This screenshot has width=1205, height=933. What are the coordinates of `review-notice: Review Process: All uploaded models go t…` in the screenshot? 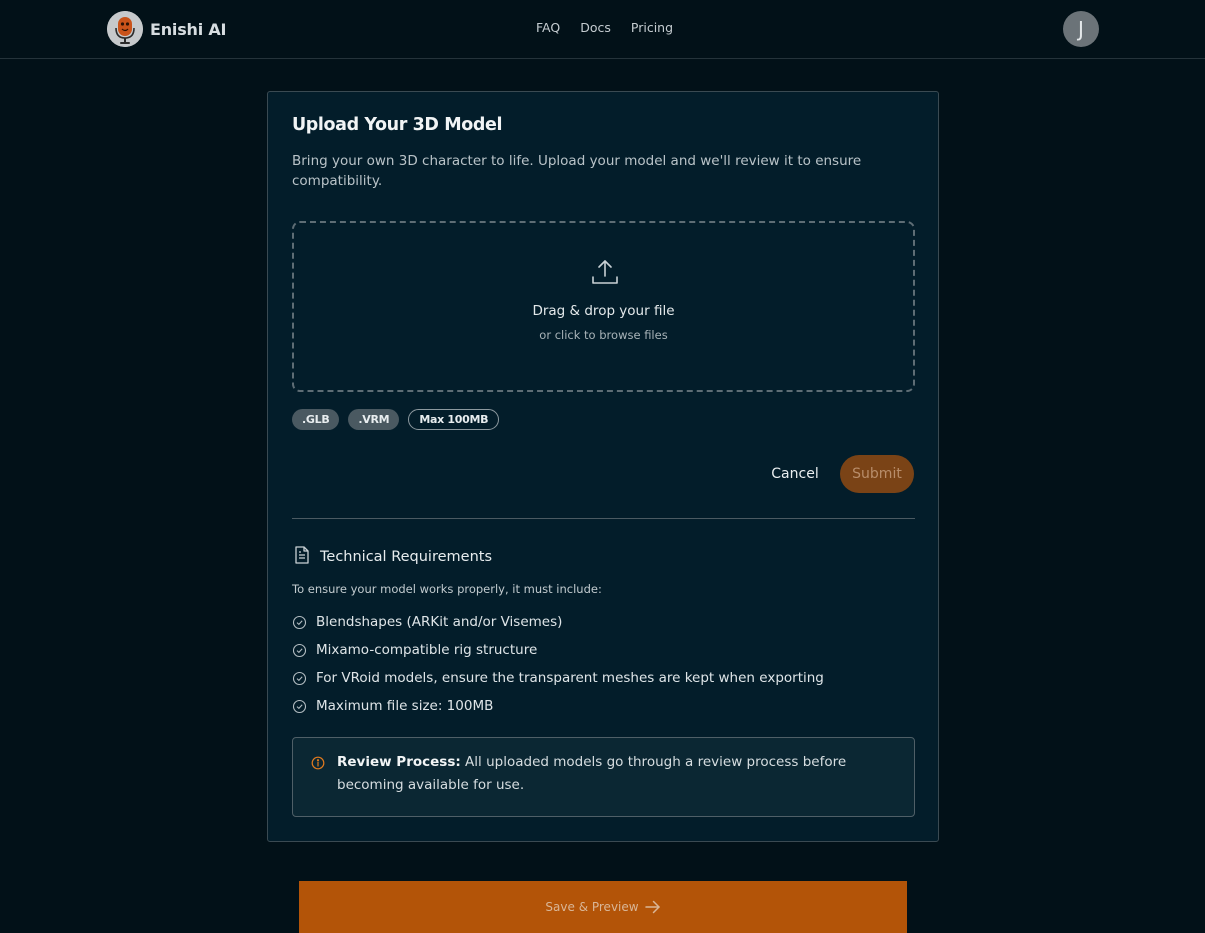 It's located at (603, 777).